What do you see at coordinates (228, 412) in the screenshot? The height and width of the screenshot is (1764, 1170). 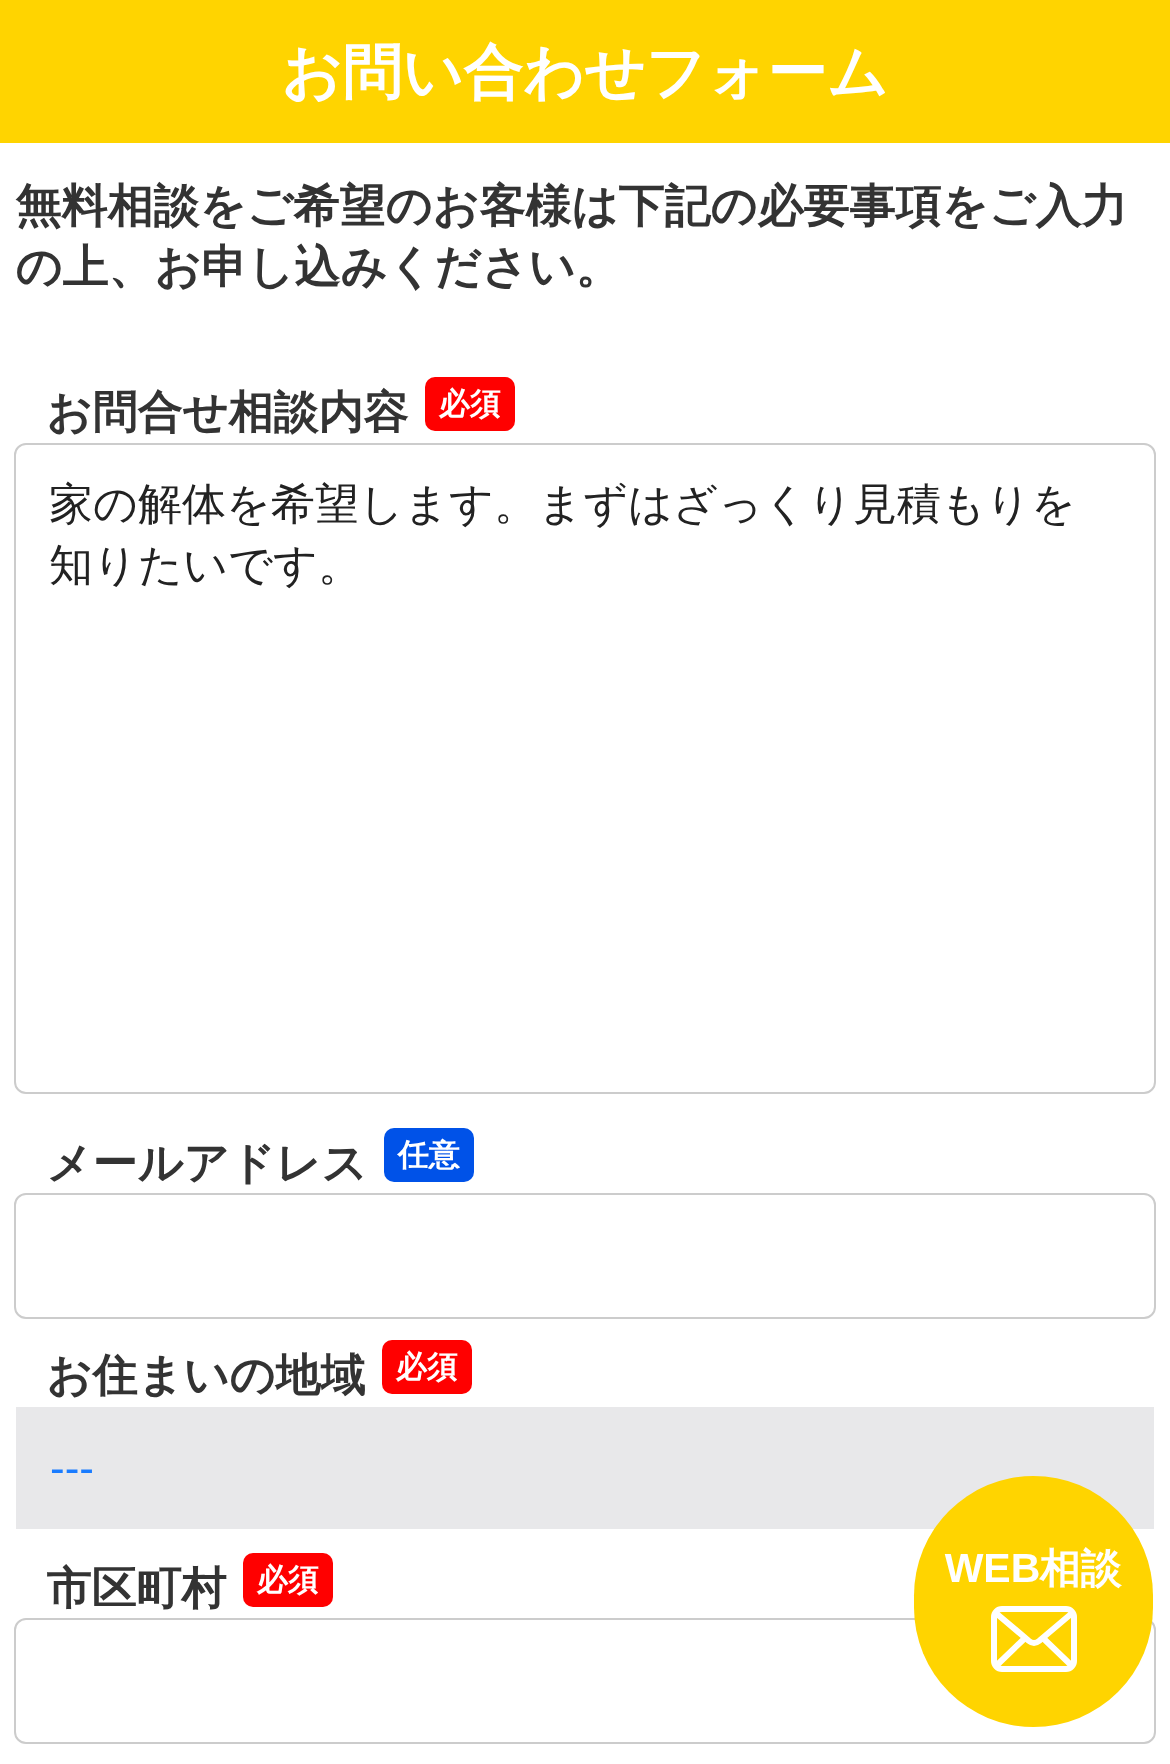 I see `field-label: お問合せ相談内容` at bounding box center [228, 412].